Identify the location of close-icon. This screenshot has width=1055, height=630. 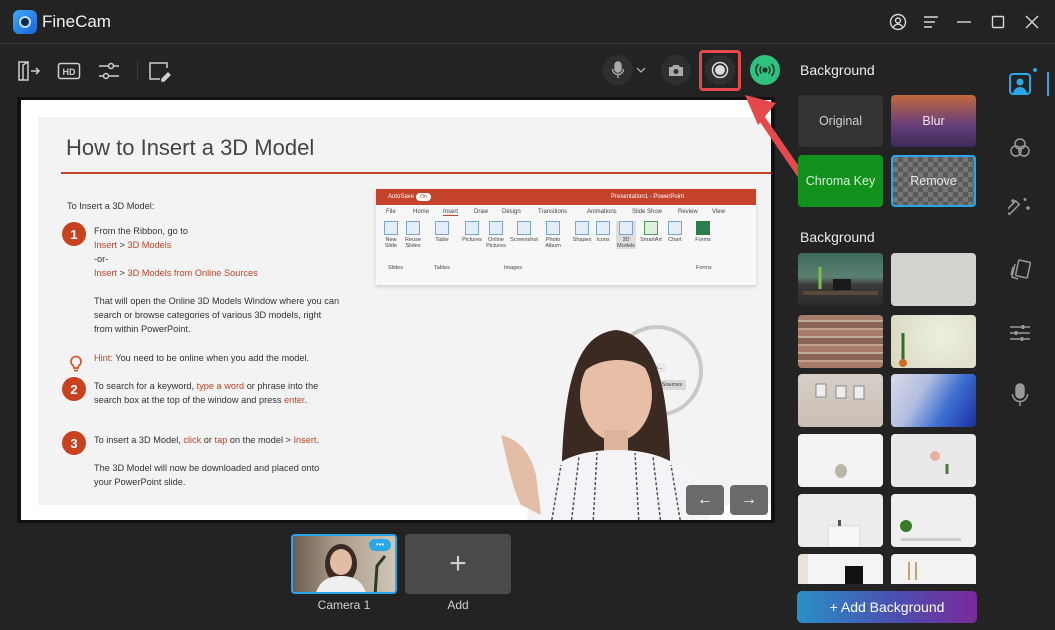
(1032, 22).